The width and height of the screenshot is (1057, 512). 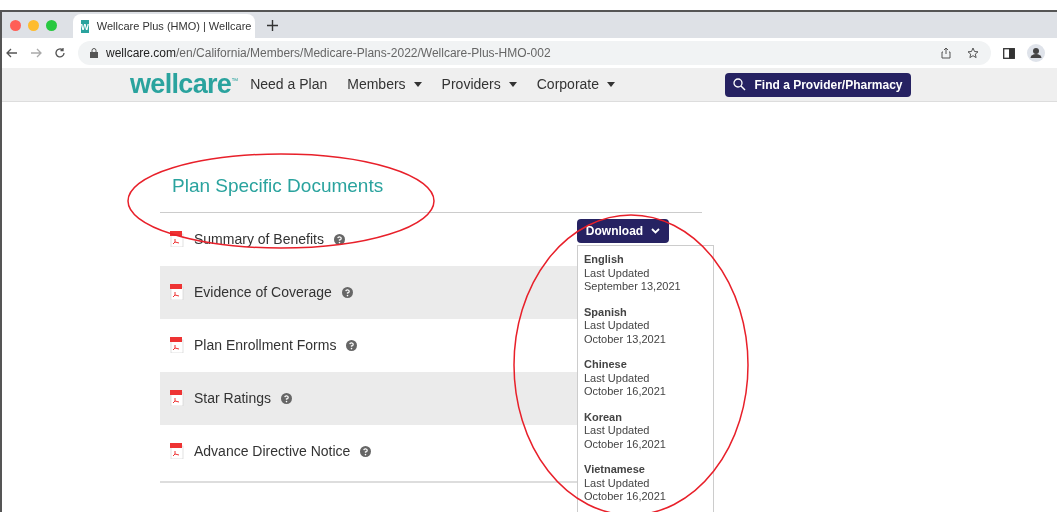 What do you see at coordinates (740, 84) in the screenshot?
I see `search-icon` at bounding box center [740, 84].